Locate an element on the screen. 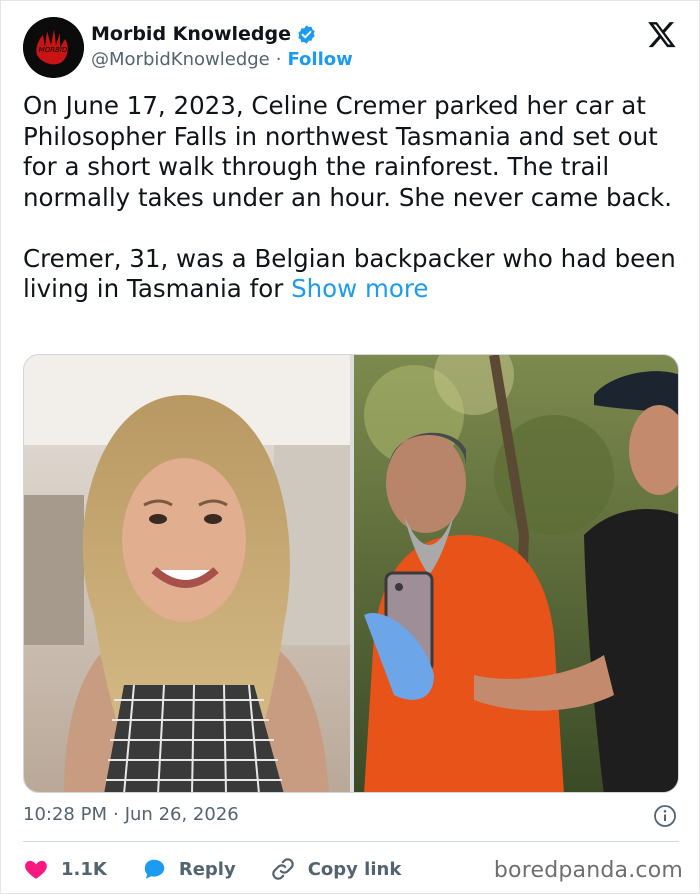 The image size is (700, 894). reply-button: Reply is located at coordinates (188, 869).